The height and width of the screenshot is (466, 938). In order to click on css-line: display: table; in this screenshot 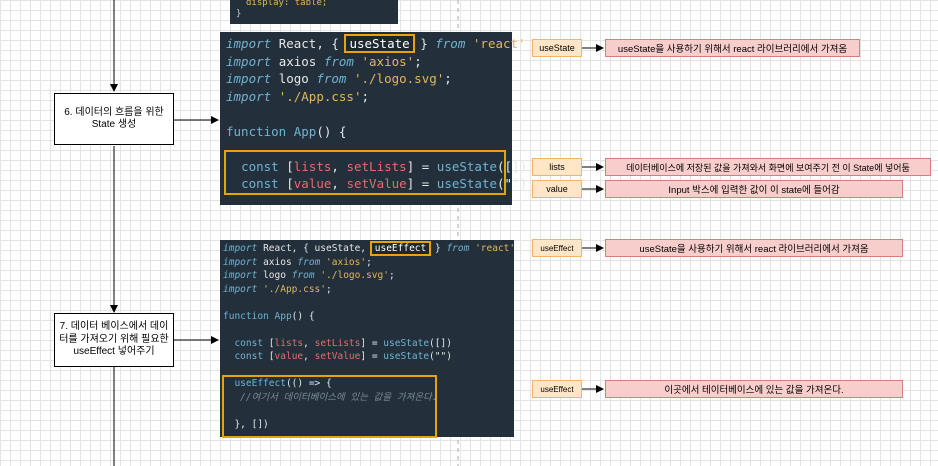, I will do `click(287, 4)`.